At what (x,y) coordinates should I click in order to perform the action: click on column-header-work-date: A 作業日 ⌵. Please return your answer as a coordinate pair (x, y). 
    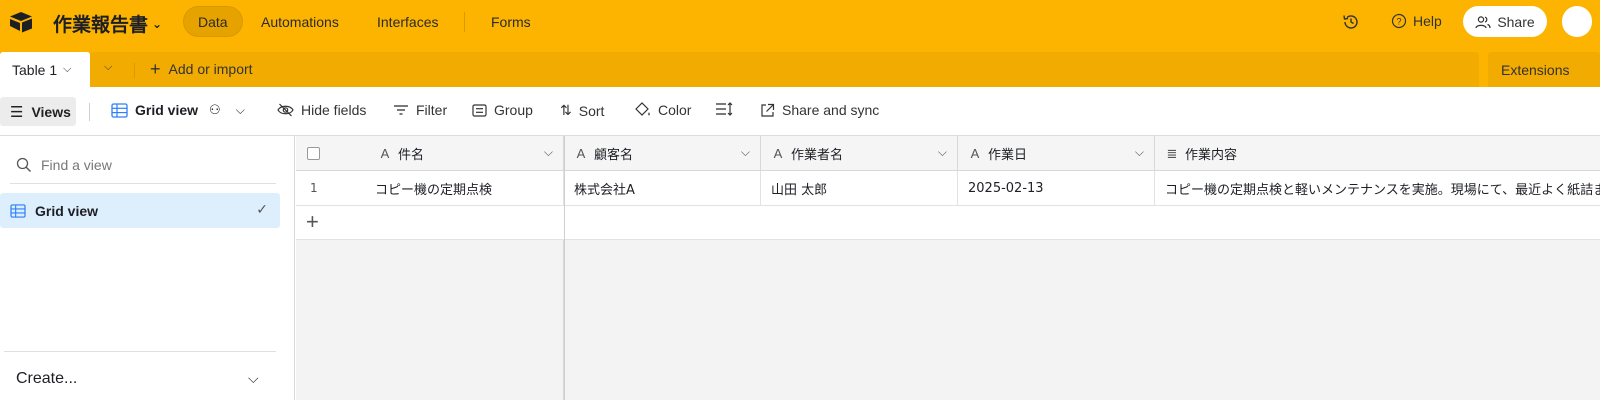
    Looking at the image, I should click on (1056, 153).